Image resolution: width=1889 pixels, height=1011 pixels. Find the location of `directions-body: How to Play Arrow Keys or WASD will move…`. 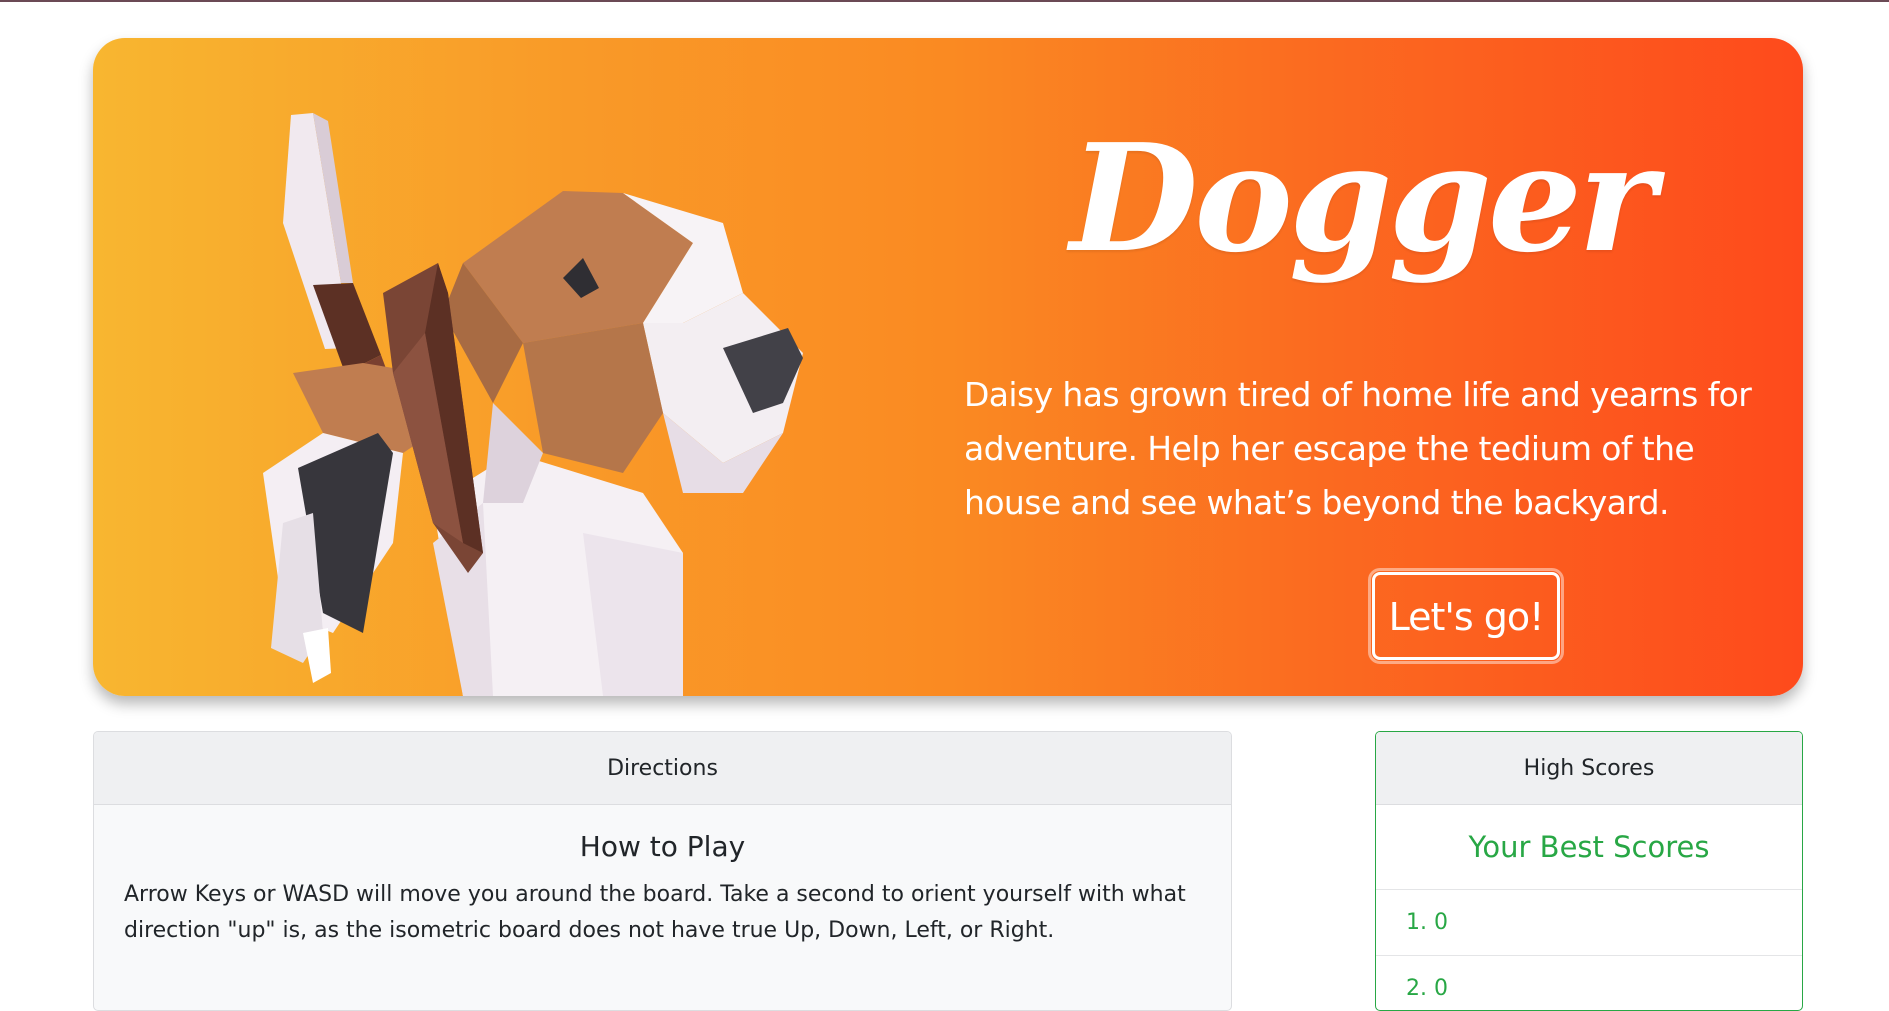

directions-body: How to Play Arrow Keys or WASD will move… is located at coordinates (662, 889).